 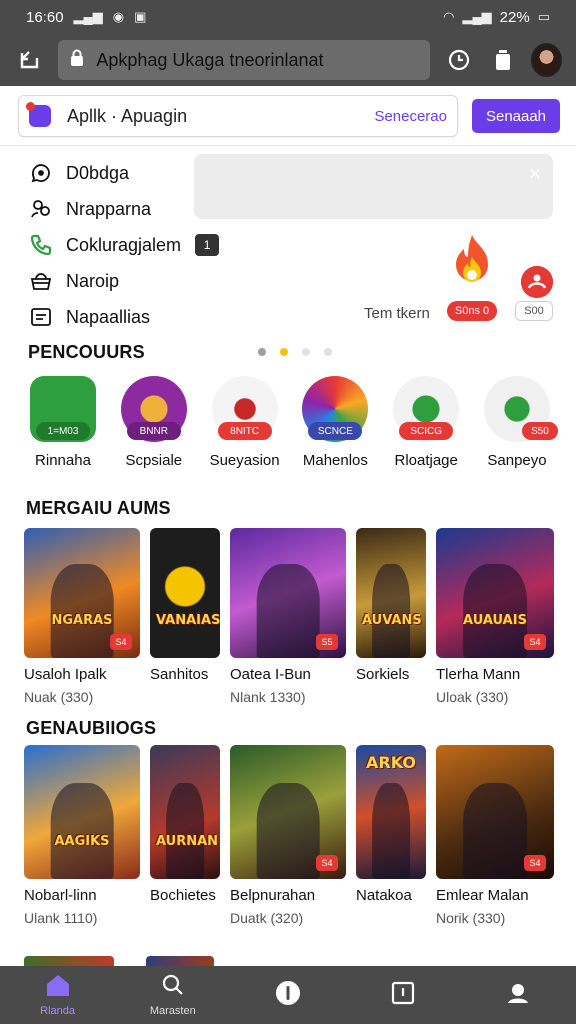 I want to click on menu-item-2: Cokluragjalem 1, so click(x=124, y=245).